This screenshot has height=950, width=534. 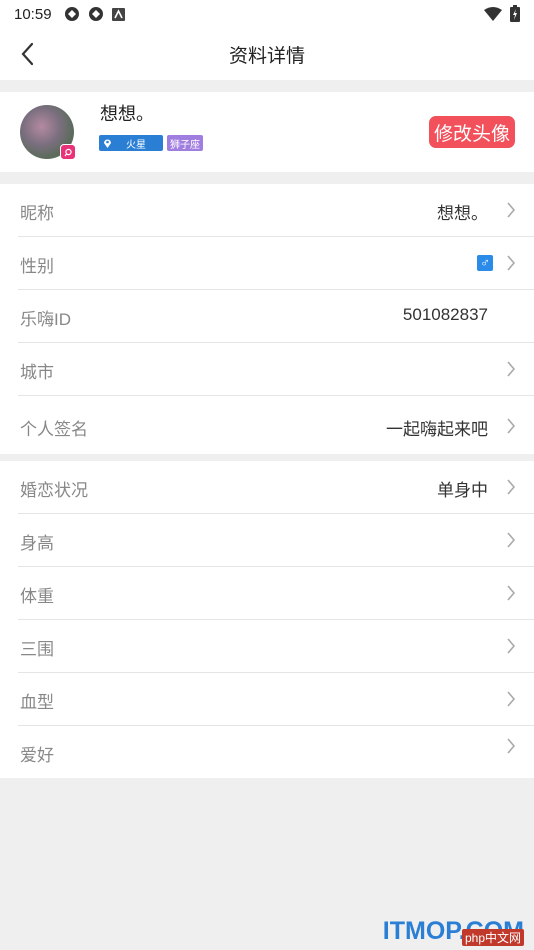 I want to click on download-notification-icon, so click(x=118, y=14).